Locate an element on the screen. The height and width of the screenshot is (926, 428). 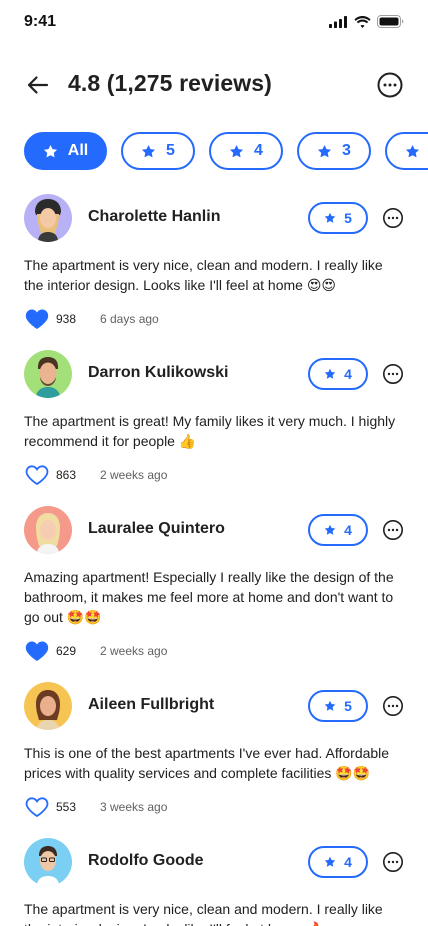
filter-chip-5: 5 is located at coordinates (158, 151).